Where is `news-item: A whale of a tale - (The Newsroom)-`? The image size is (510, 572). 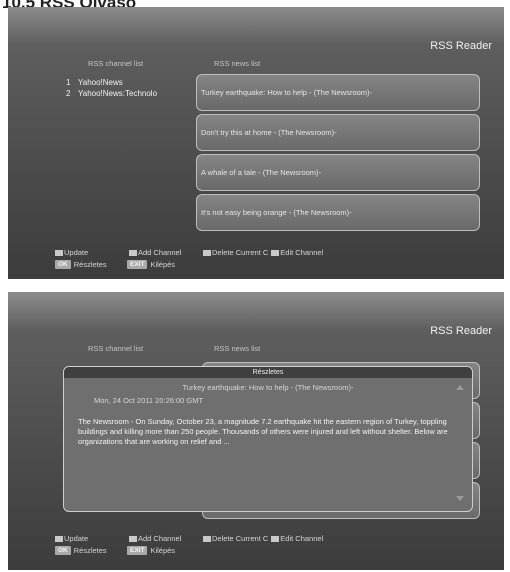 news-item: A whale of a tale - (The Newsroom)- is located at coordinates (338, 172).